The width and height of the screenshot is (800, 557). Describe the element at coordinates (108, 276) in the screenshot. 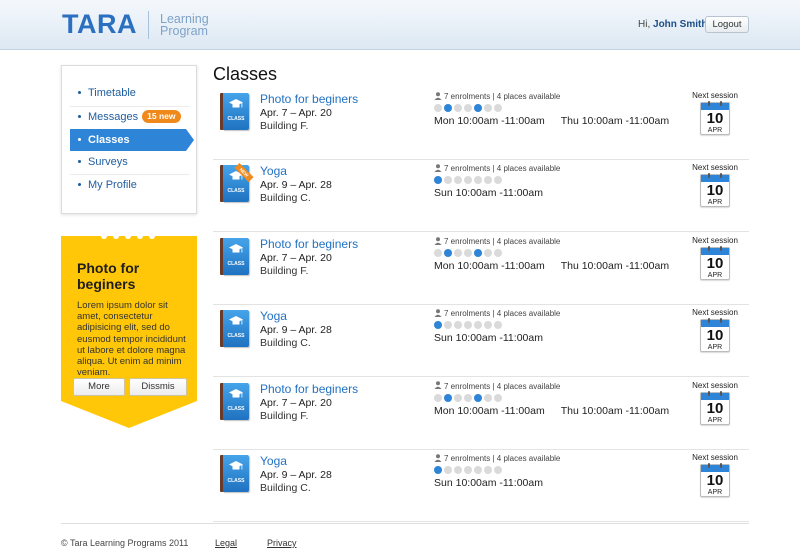

I see `promo-title: Photo for beginers` at that location.